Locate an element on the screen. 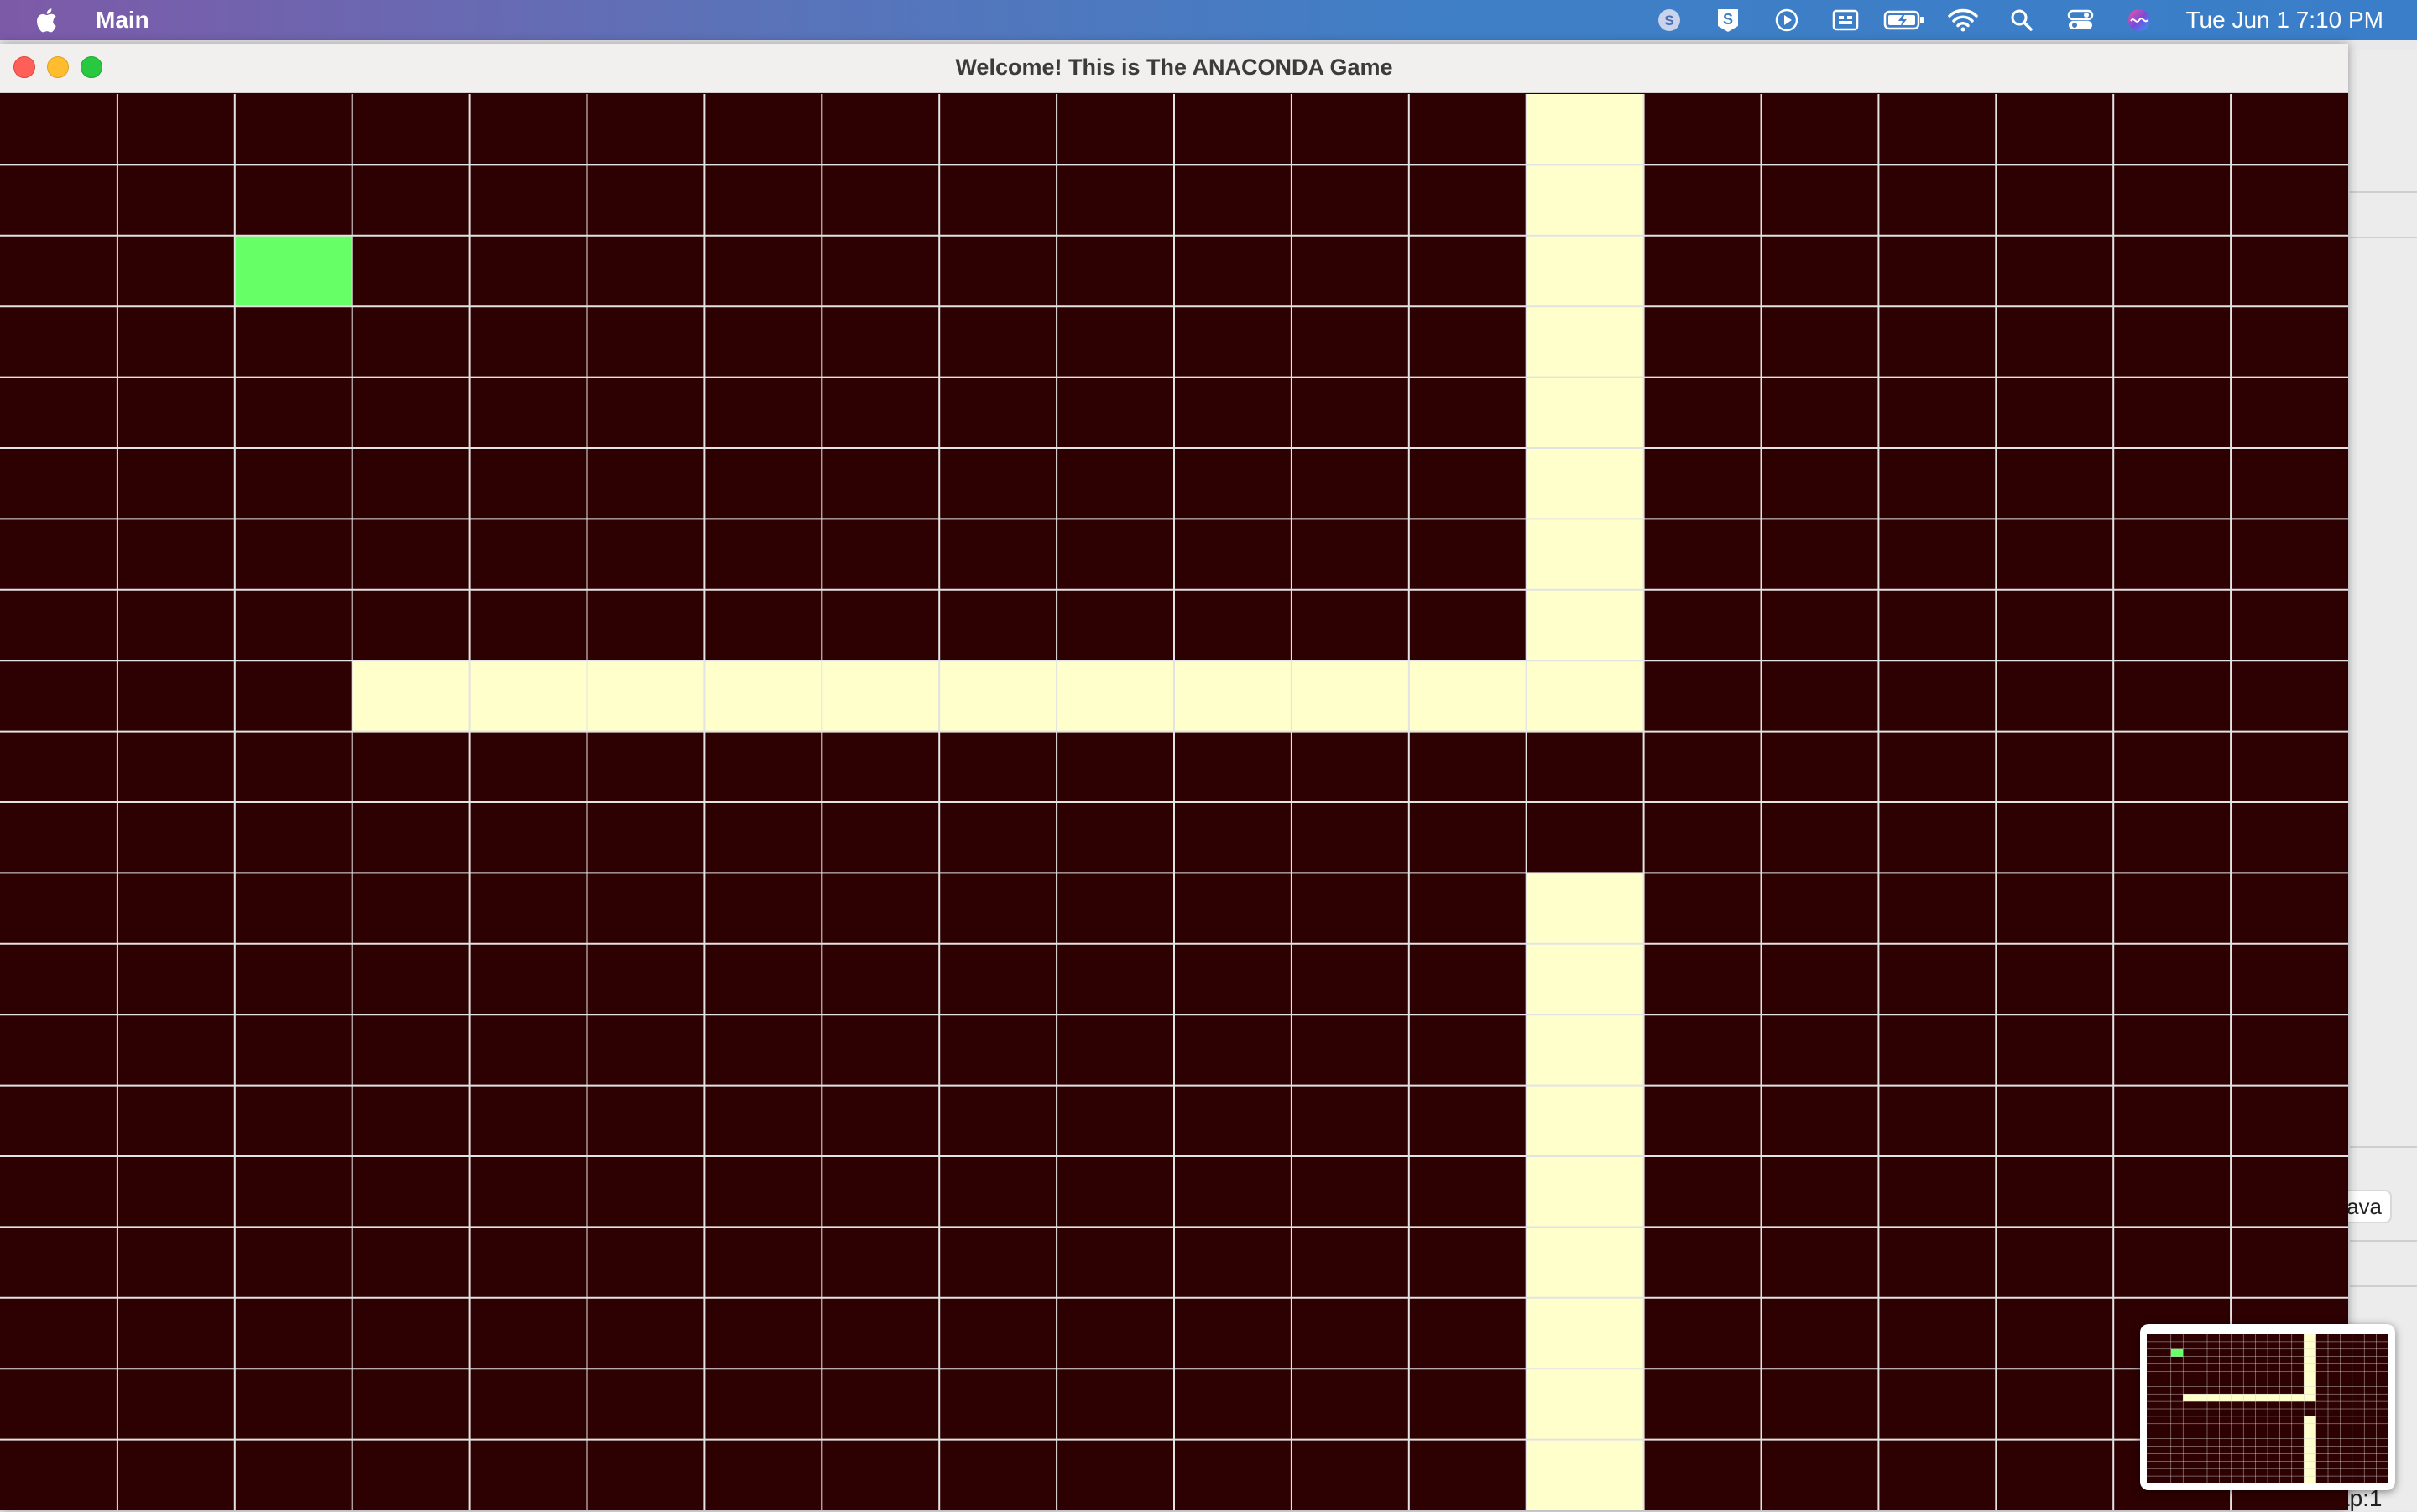  screenshot-thumbnail is located at coordinates (2267, 1407).